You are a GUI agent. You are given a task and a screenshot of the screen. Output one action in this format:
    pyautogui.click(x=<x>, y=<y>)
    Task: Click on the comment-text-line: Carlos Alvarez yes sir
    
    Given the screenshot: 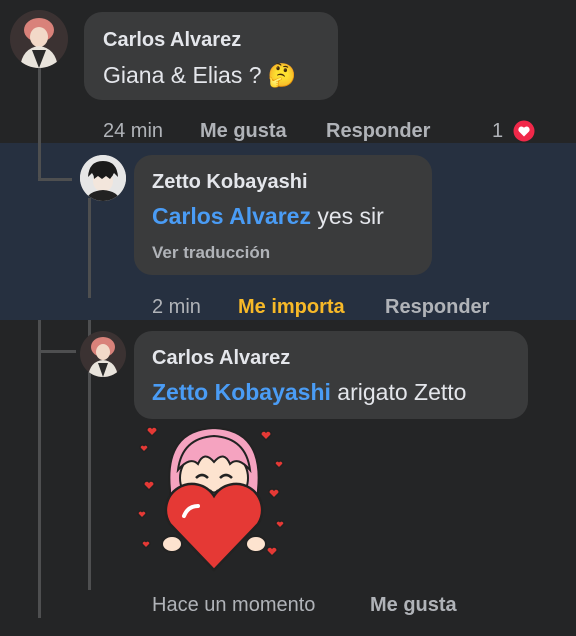 What is the action you would take?
    pyautogui.click(x=268, y=216)
    